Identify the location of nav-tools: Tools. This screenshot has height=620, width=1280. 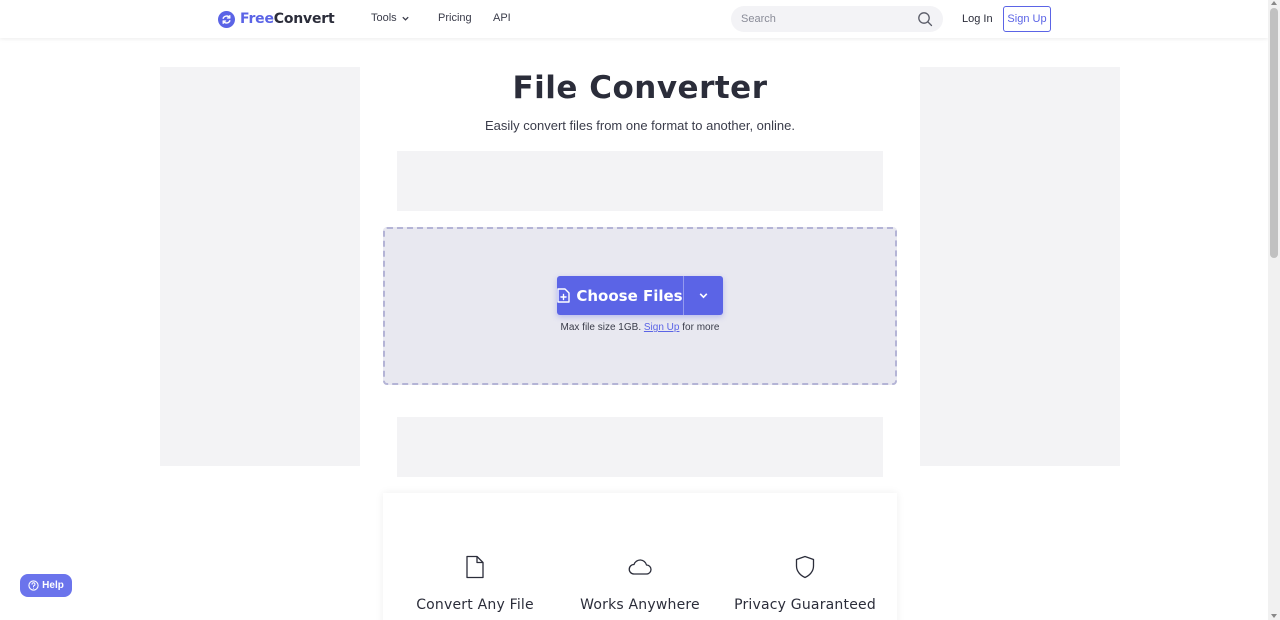
(390, 18).